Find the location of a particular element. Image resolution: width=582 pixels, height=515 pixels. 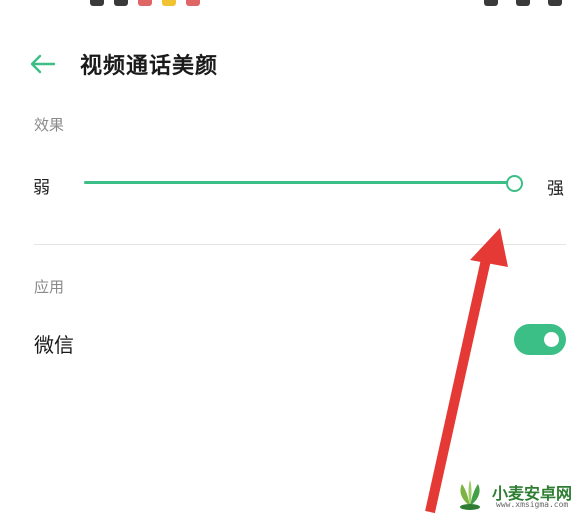

watermark: 小麦安卓网 www.xmsigma.com is located at coordinates (517, 494).